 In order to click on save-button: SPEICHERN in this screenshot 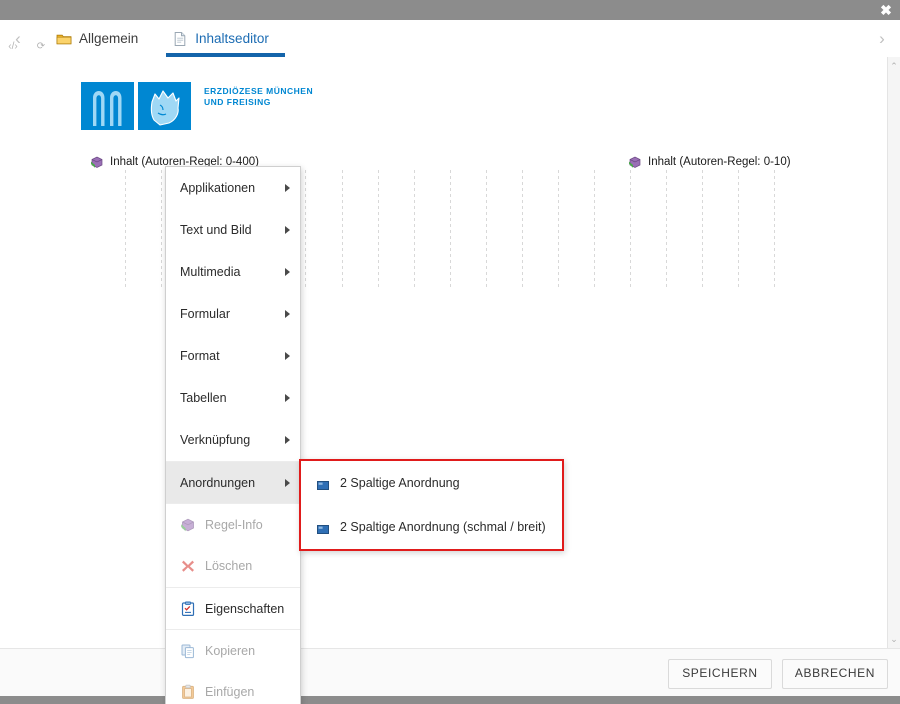, I will do `click(719, 674)`.